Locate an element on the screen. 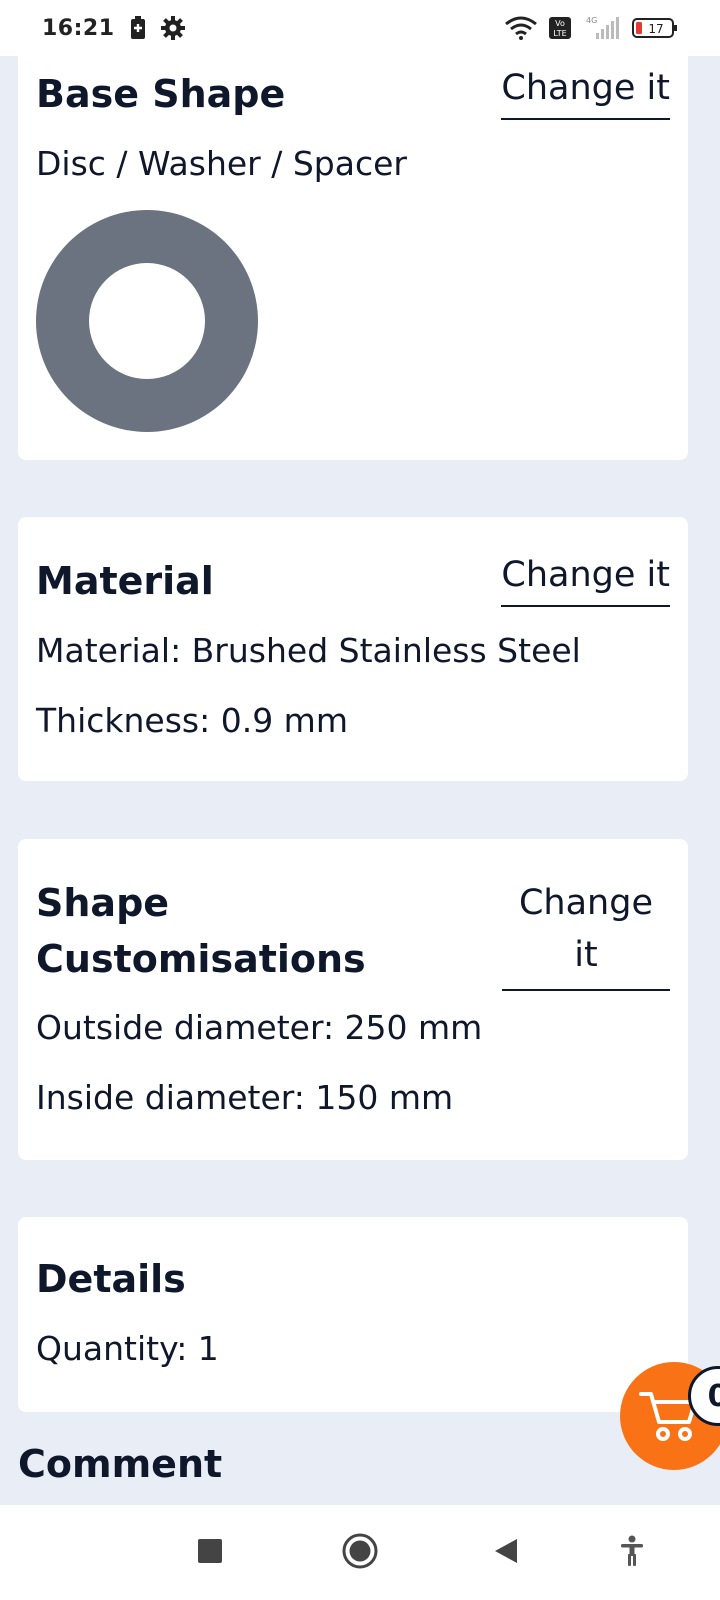 Image resolution: width=720 pixels, height=1600 pixels. wifi-icon is located at coordinates (521, 28).